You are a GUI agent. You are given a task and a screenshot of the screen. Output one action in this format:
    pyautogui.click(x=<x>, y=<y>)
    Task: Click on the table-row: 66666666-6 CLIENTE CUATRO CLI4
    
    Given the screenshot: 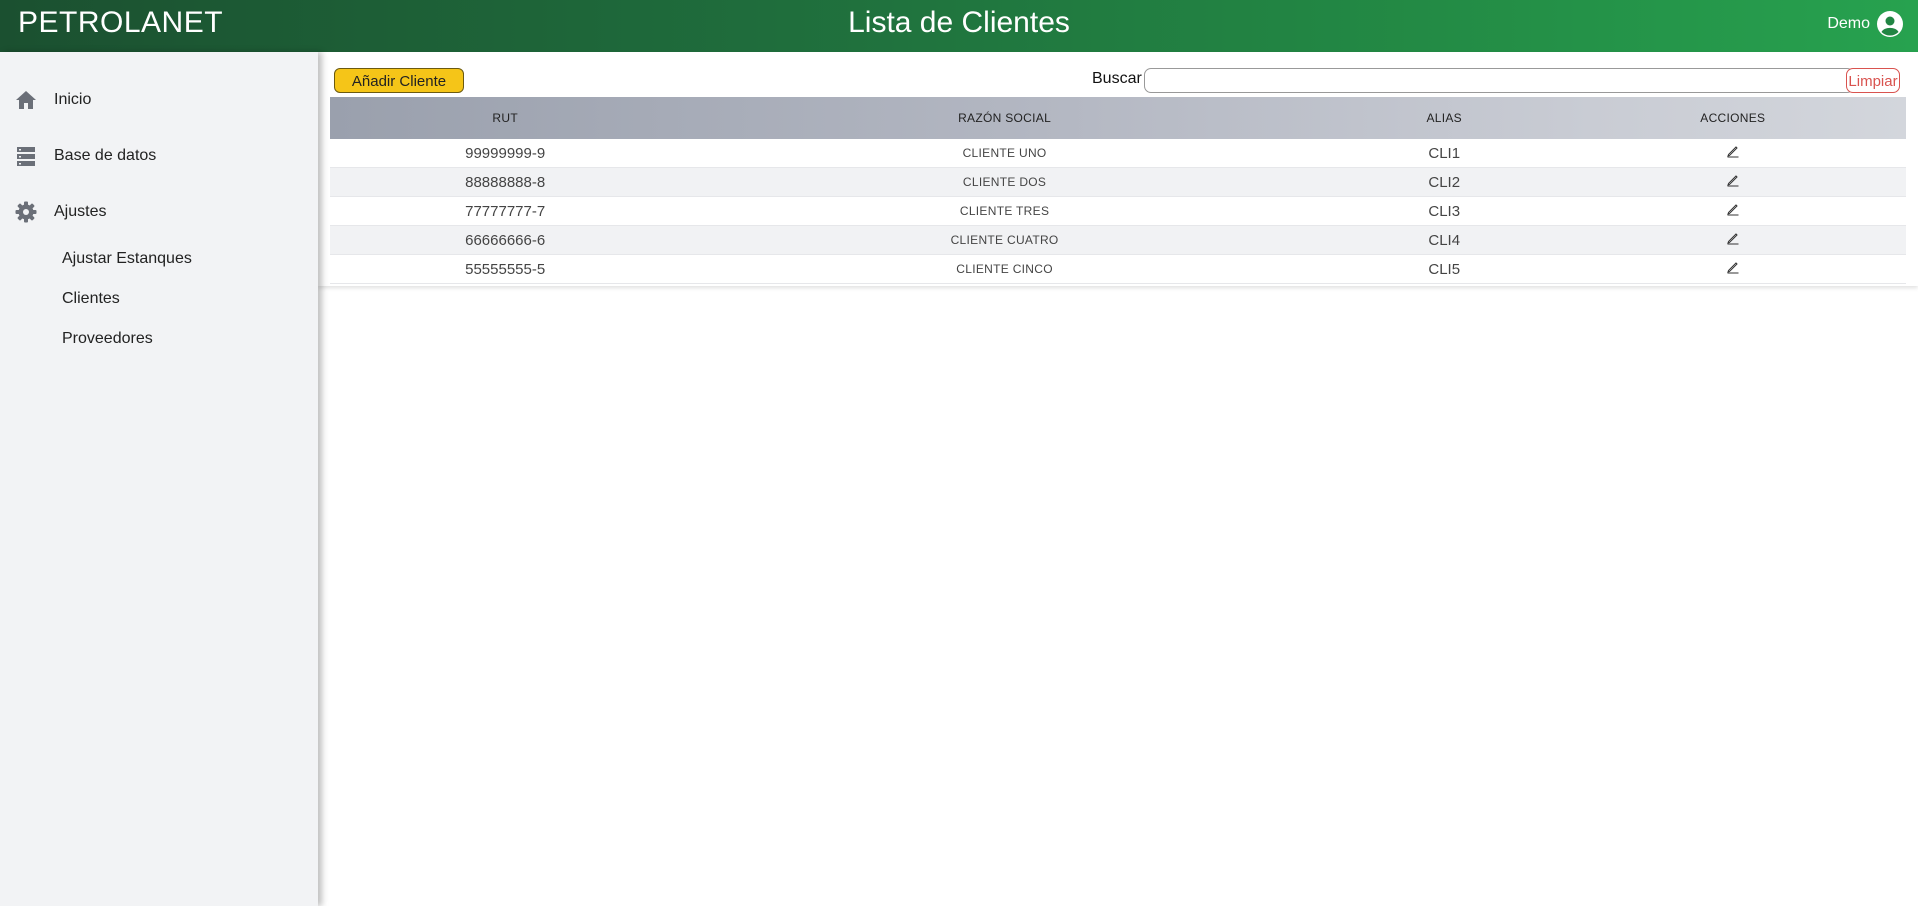 What is the action you would take?
    pyautogui.click(x=1118, y=240)
    